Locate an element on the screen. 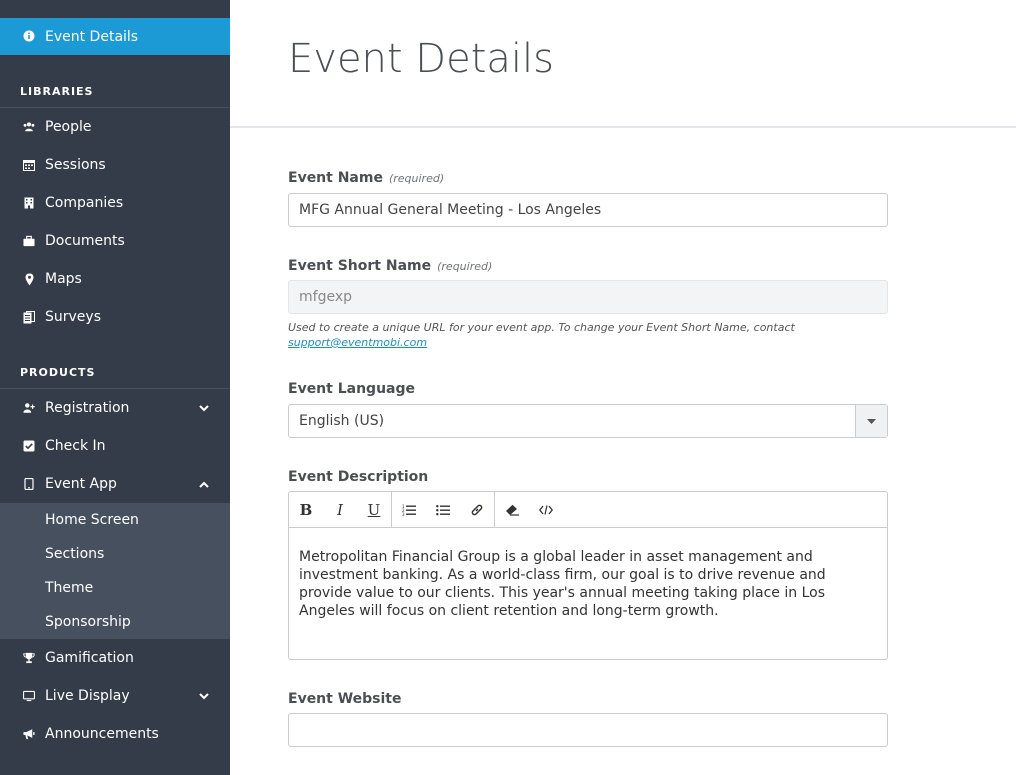  event-short-name-label: Event Short Name (required) is located at coordinates (390, 266).